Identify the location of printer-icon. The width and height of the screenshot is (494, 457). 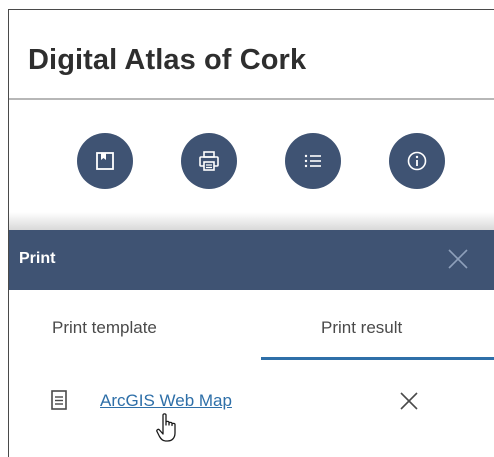
(209, 161).